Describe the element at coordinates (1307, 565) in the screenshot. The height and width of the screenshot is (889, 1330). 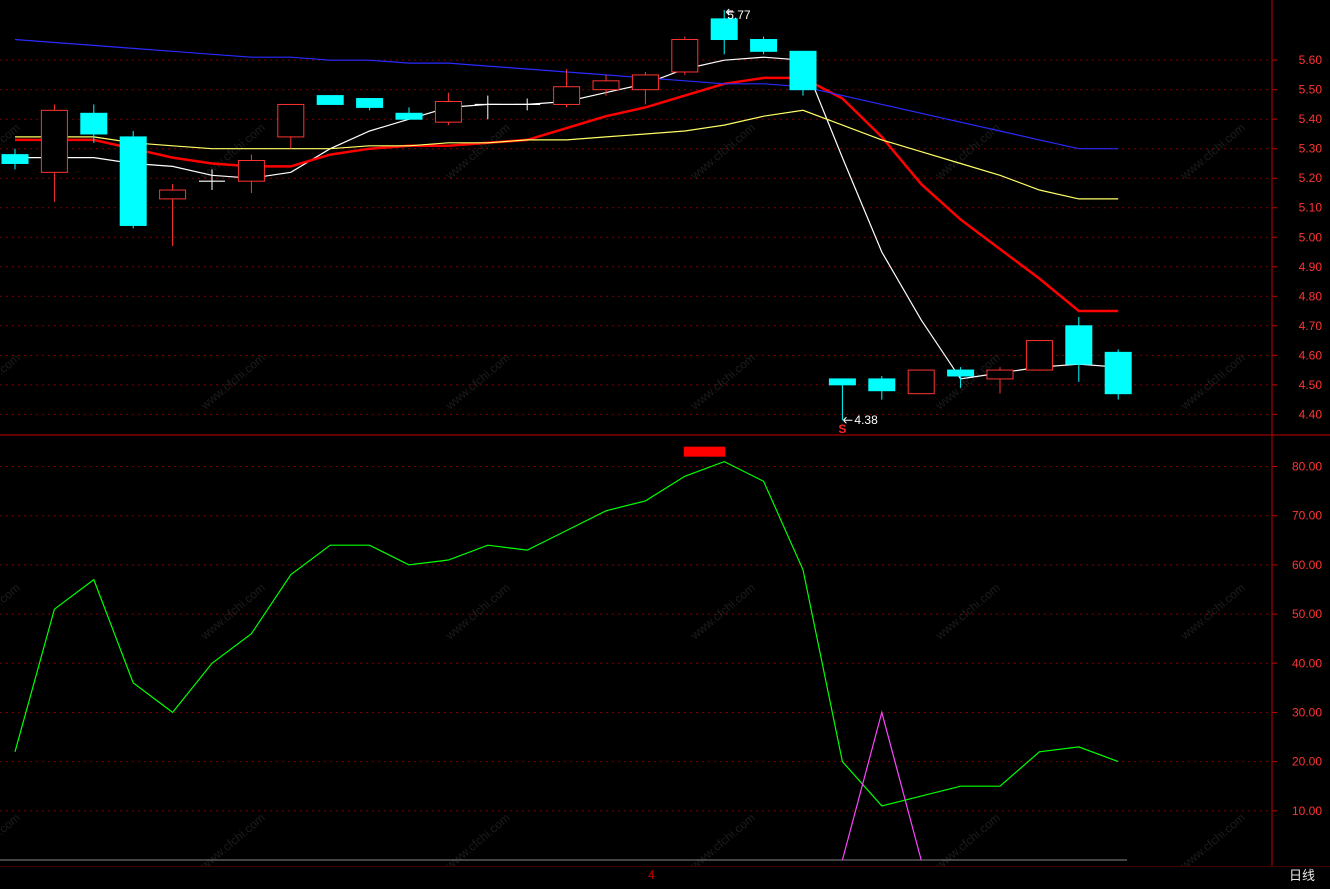
I see `indicator-tick-label: 60.00` at that location.